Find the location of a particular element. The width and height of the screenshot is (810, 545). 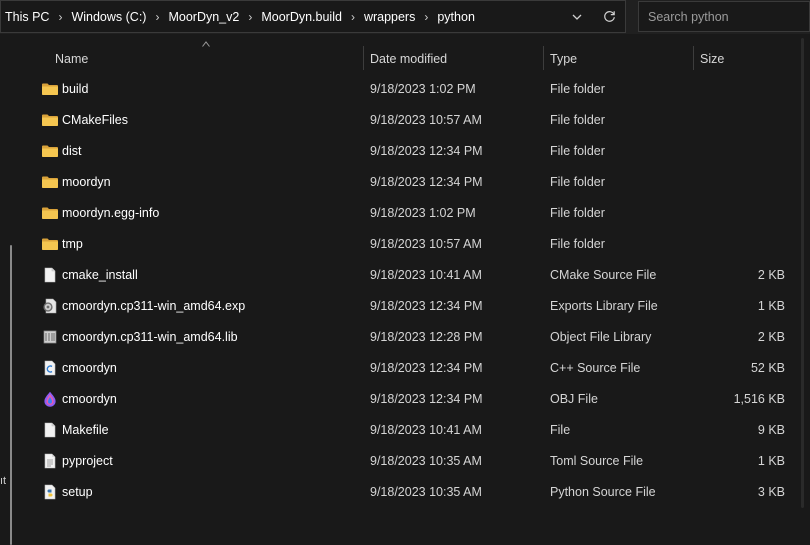

file-name: dist is located at coordinates (72, 151).